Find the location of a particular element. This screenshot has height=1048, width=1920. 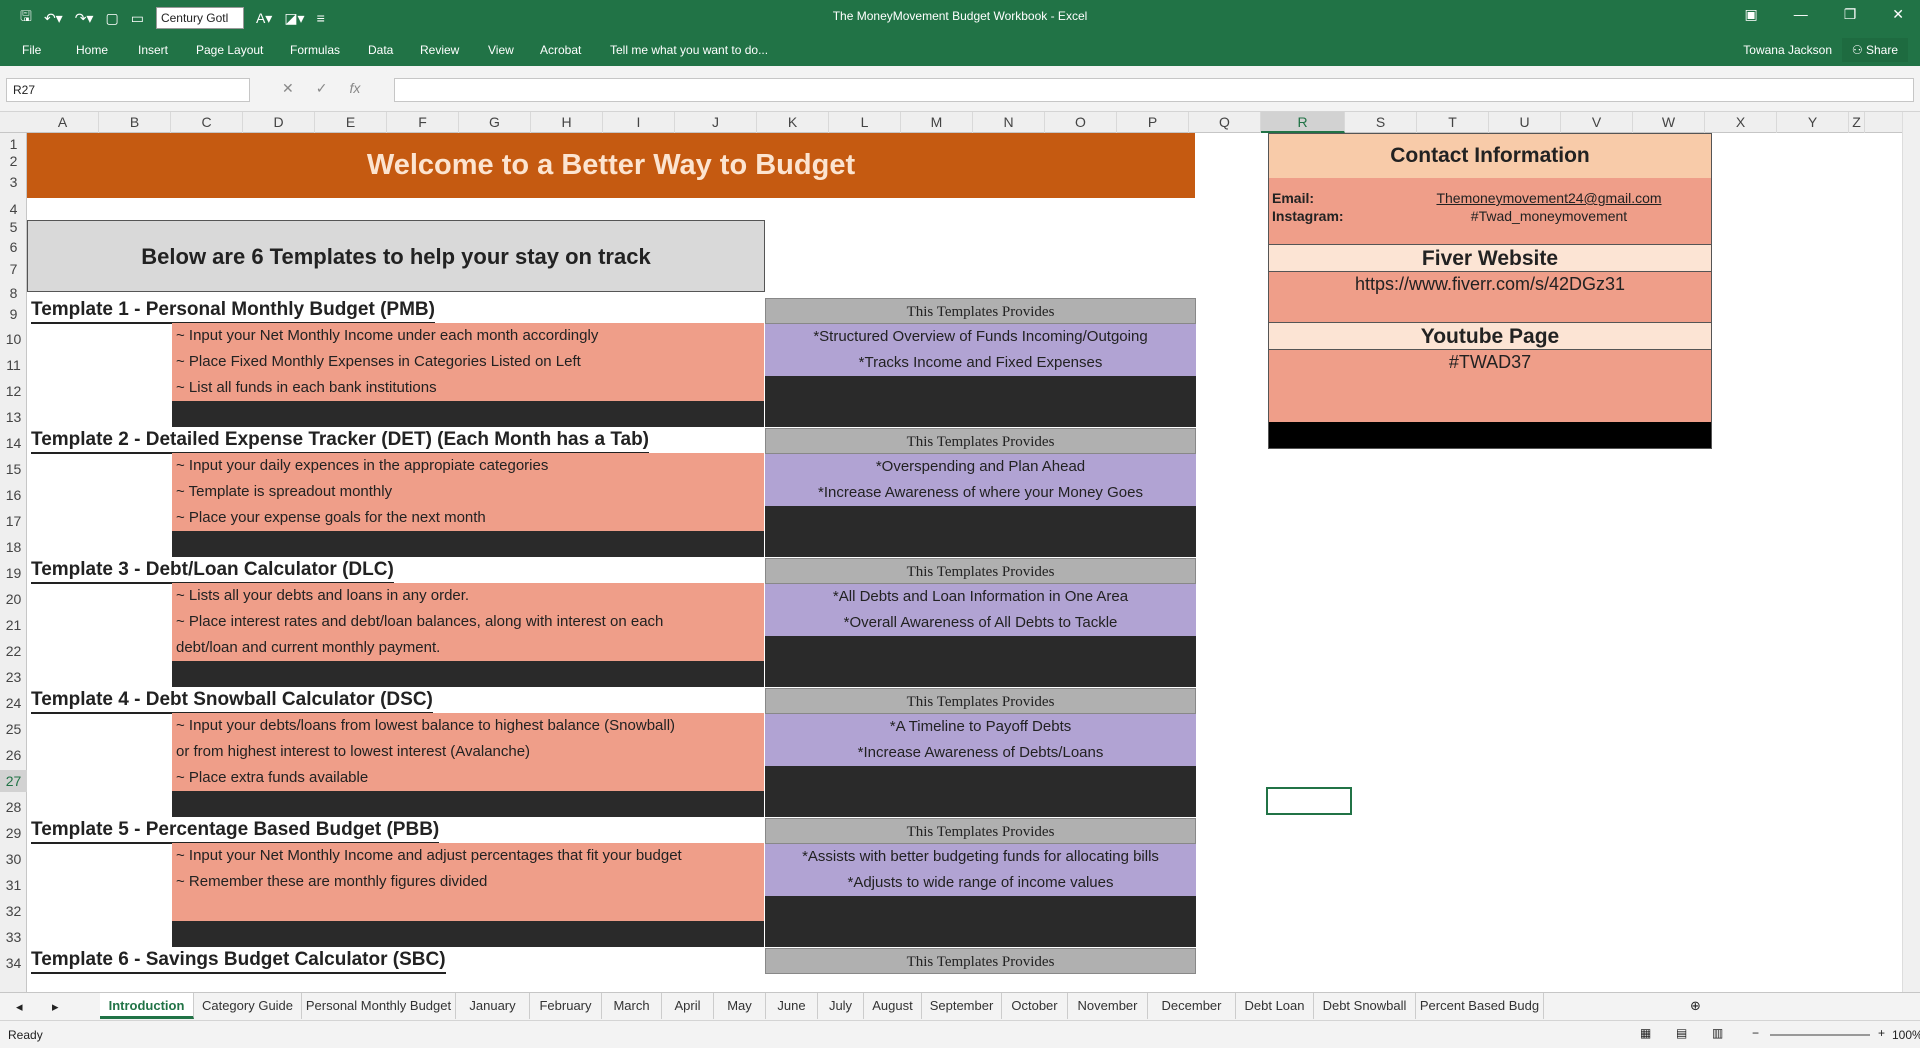

row-header-7: 7 is located at coordinates (13, 269).